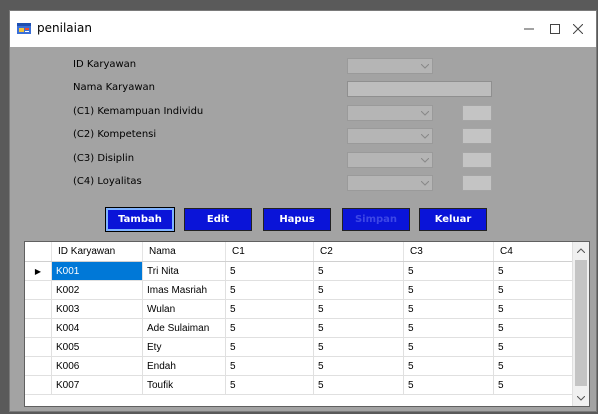  I want to click on cell-nama: Imas Masriah, so click(184, 290).